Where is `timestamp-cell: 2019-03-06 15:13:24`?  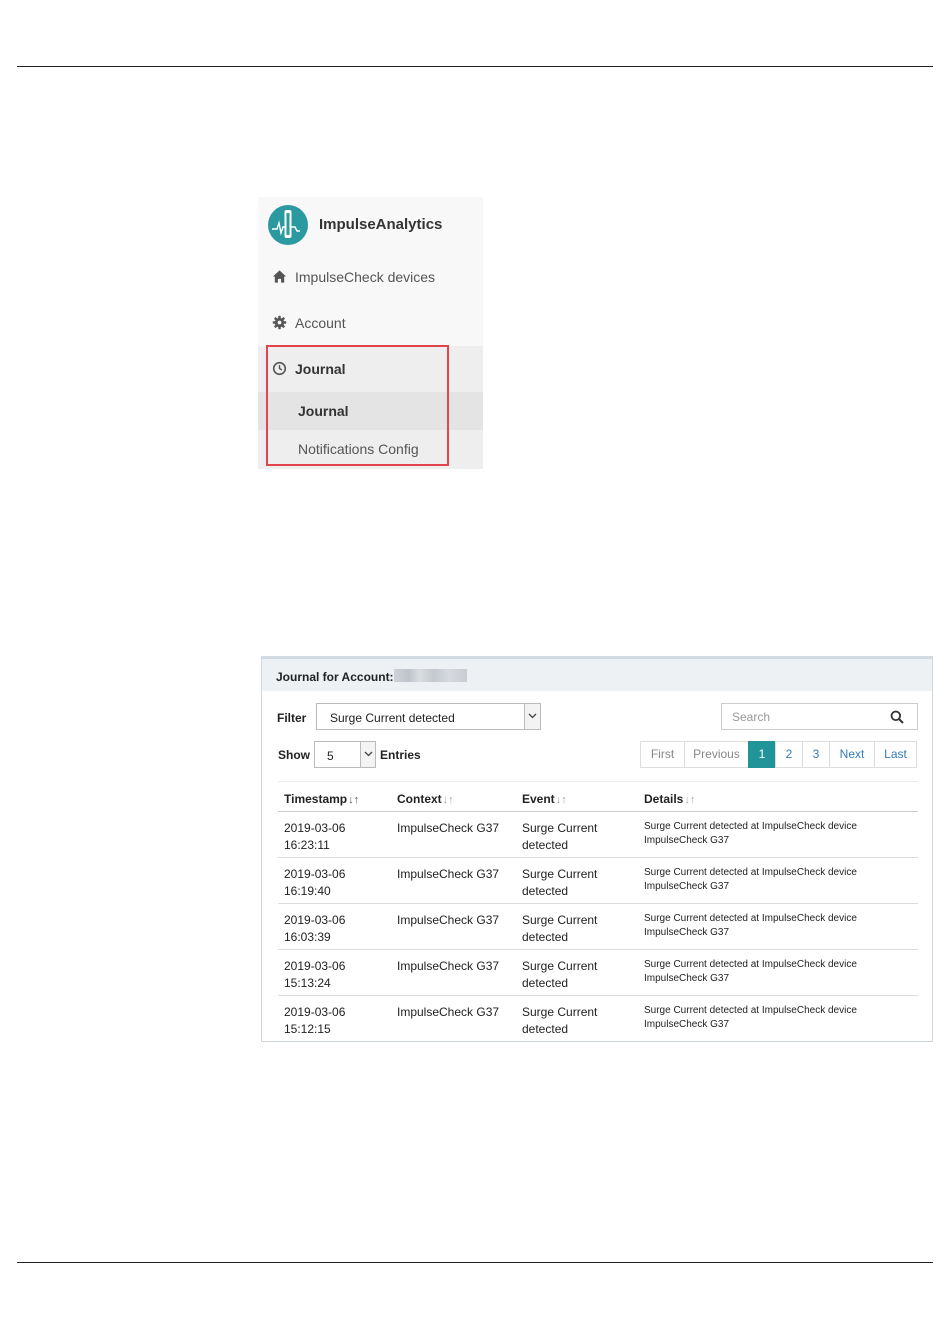
timestamp-cell: 2019-03-06 15:13:24 is located at coordinates (315, 974).